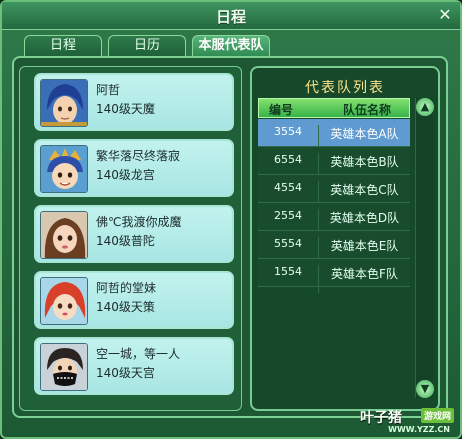  Describe the element at coordinates (345, 88) in the screenshot. I see `team-list-title: 代表队列表` at that location.